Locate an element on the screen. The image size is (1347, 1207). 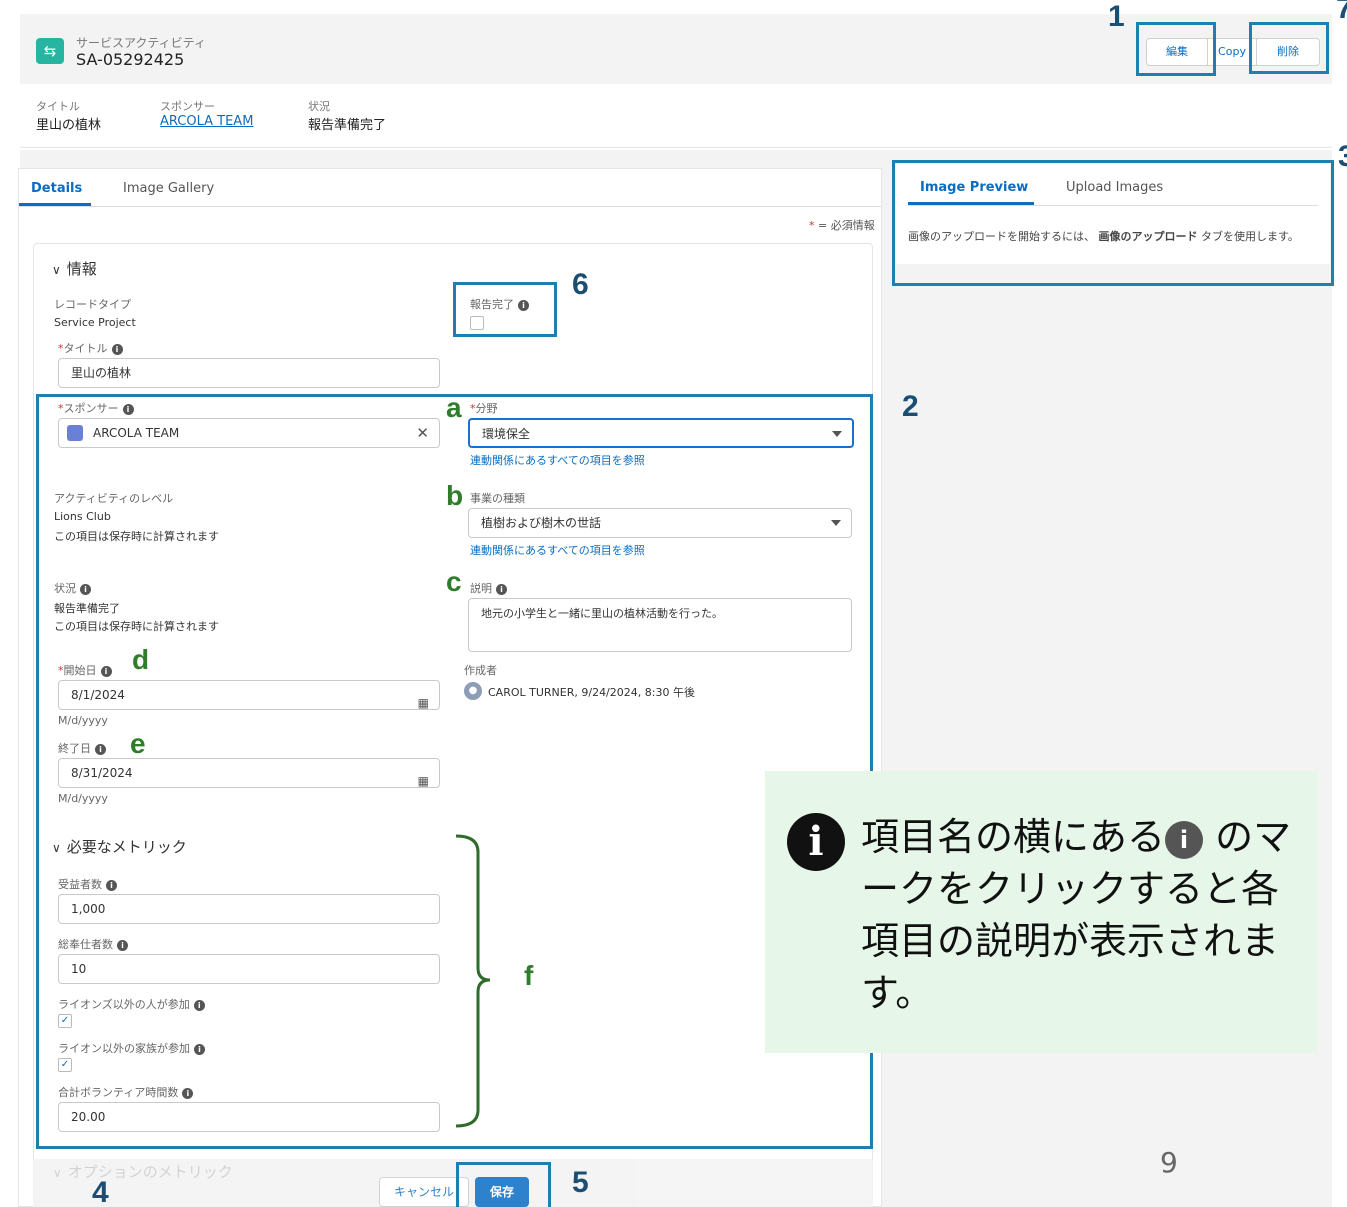
annotation-number-2: 2 is located at coordinates (910, 406).